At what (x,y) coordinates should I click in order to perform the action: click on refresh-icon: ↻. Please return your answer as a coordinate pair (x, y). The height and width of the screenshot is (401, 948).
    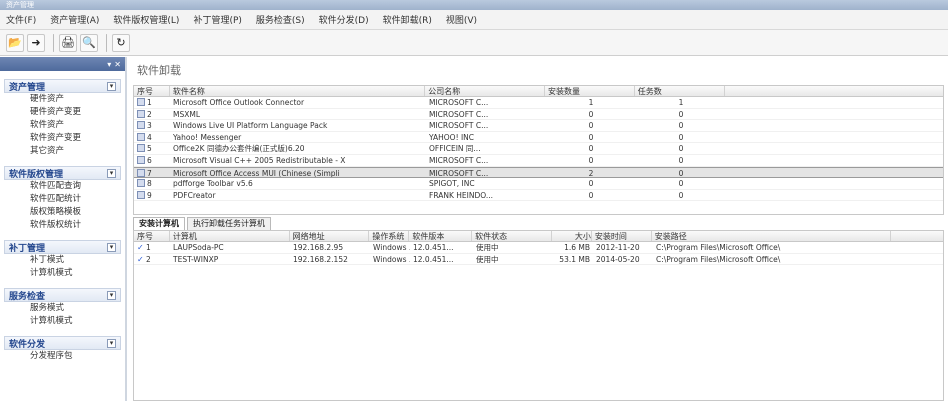
    Looking at the image, I should click on (121, 42).